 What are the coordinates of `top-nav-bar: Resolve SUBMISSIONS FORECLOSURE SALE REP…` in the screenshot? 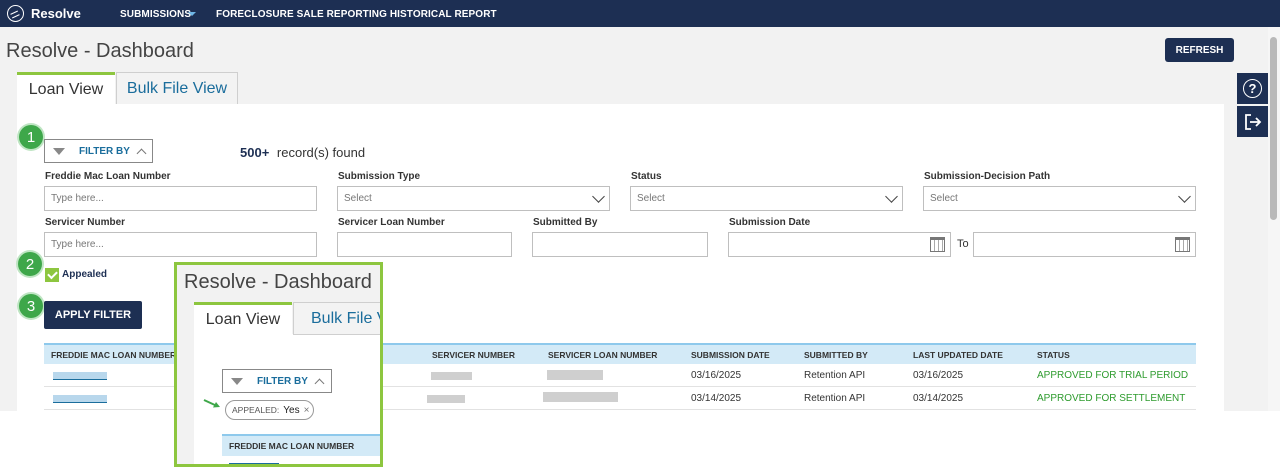 It's located at (640, 13).